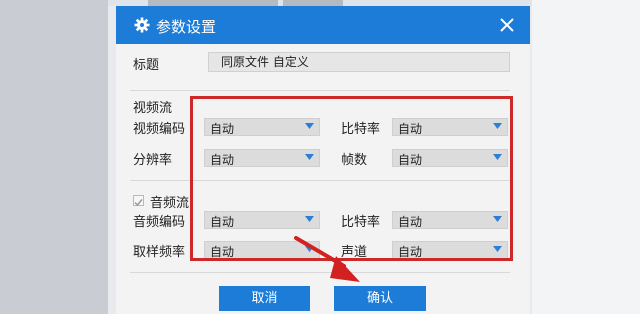 The height and width of the screenshot is (314, 640). I want to click on audio-section-label: 音频流, so click(170, 203).